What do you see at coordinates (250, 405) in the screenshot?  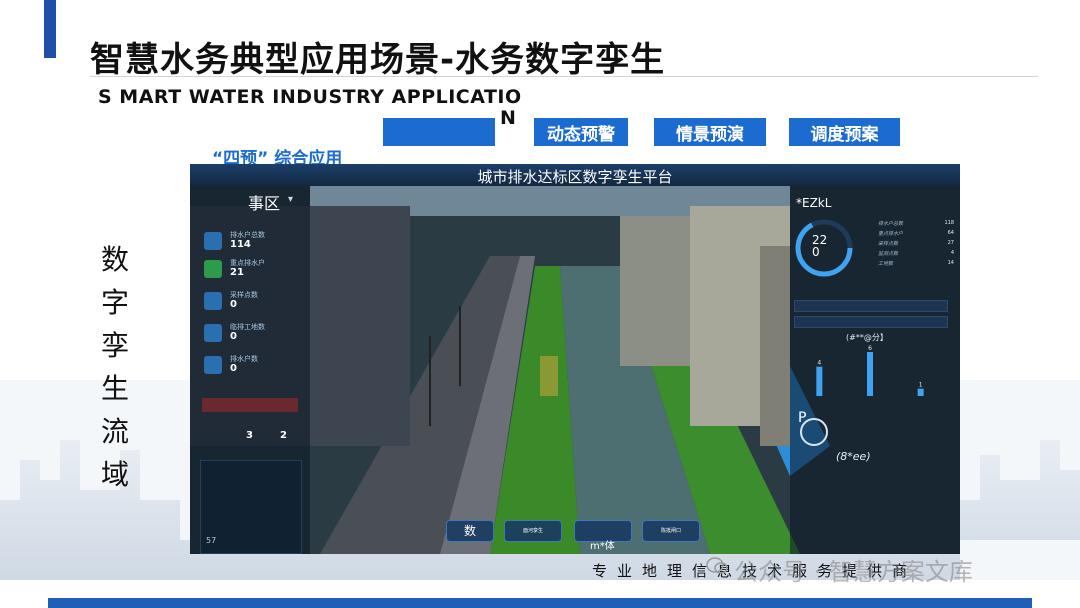 I see `warning-strip` at bounding box center [250, 405].